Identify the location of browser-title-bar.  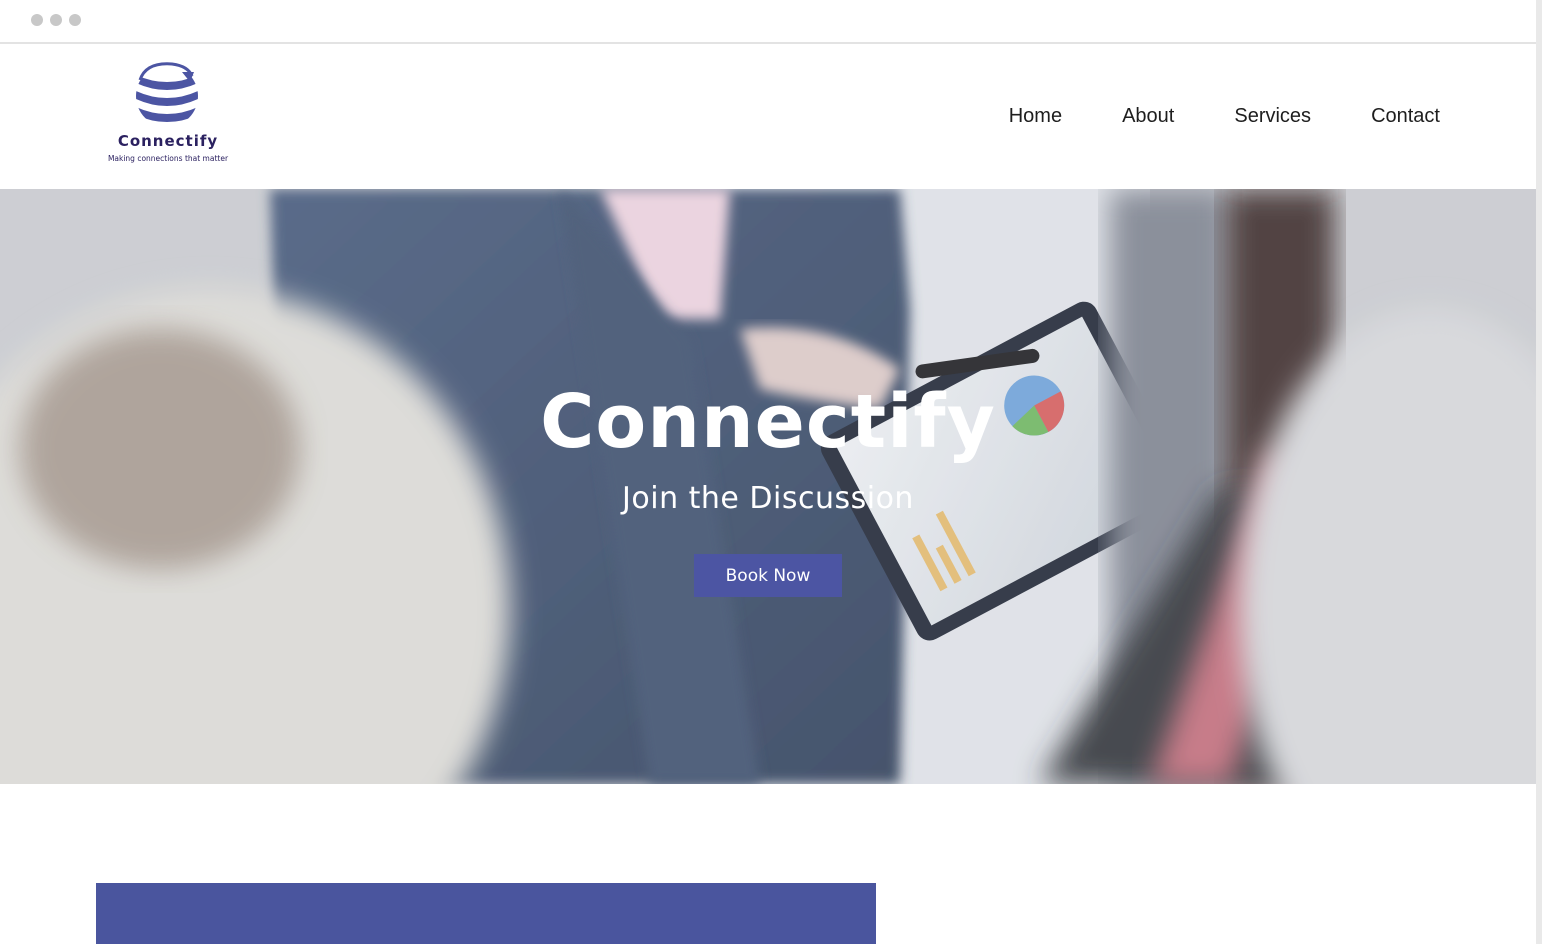
(768, 22).